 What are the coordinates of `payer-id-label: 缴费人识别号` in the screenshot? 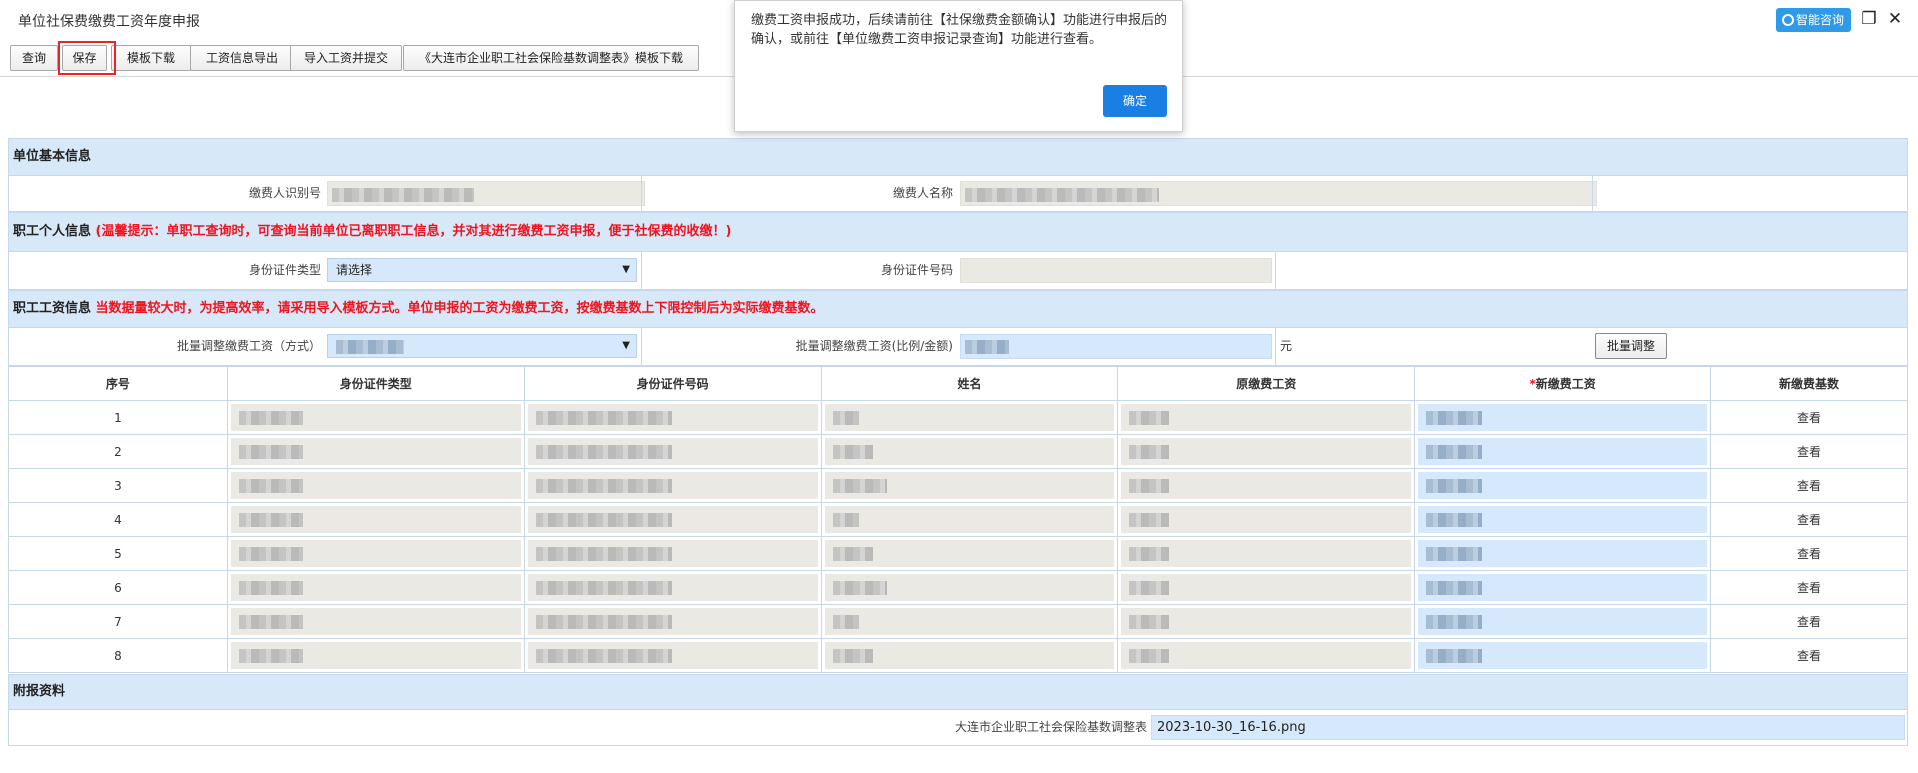 It's located at (284, 193).